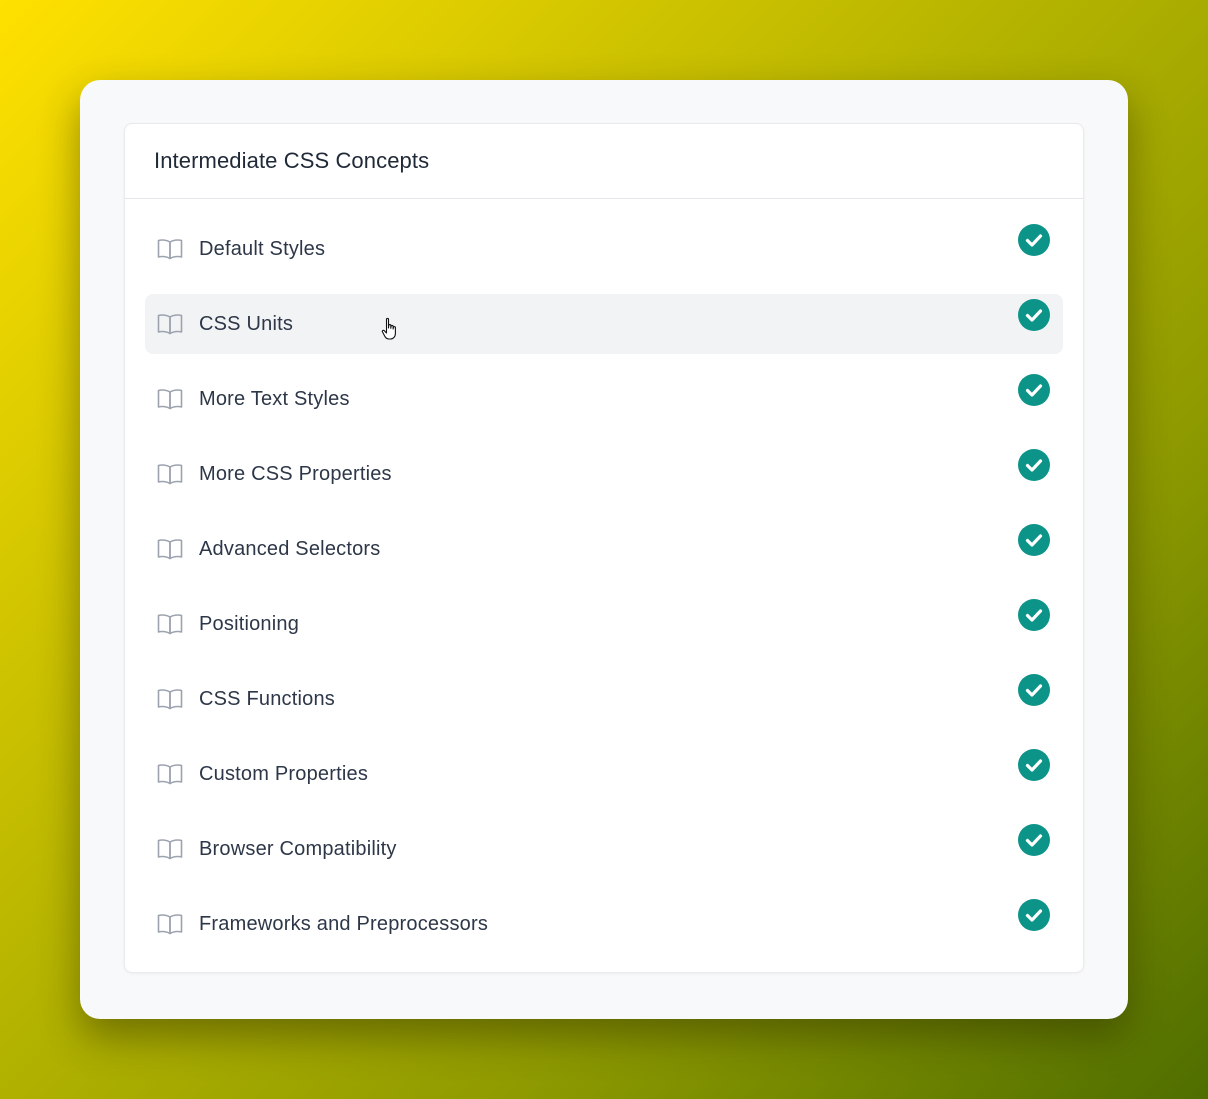 The image size is (1208, 1099). I want to click on lesson-label: Default Styles, so click(262, 248).